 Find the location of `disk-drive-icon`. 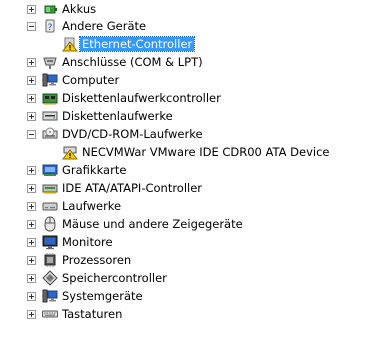

disk-drive-icon is located at coordinates (50, 206).